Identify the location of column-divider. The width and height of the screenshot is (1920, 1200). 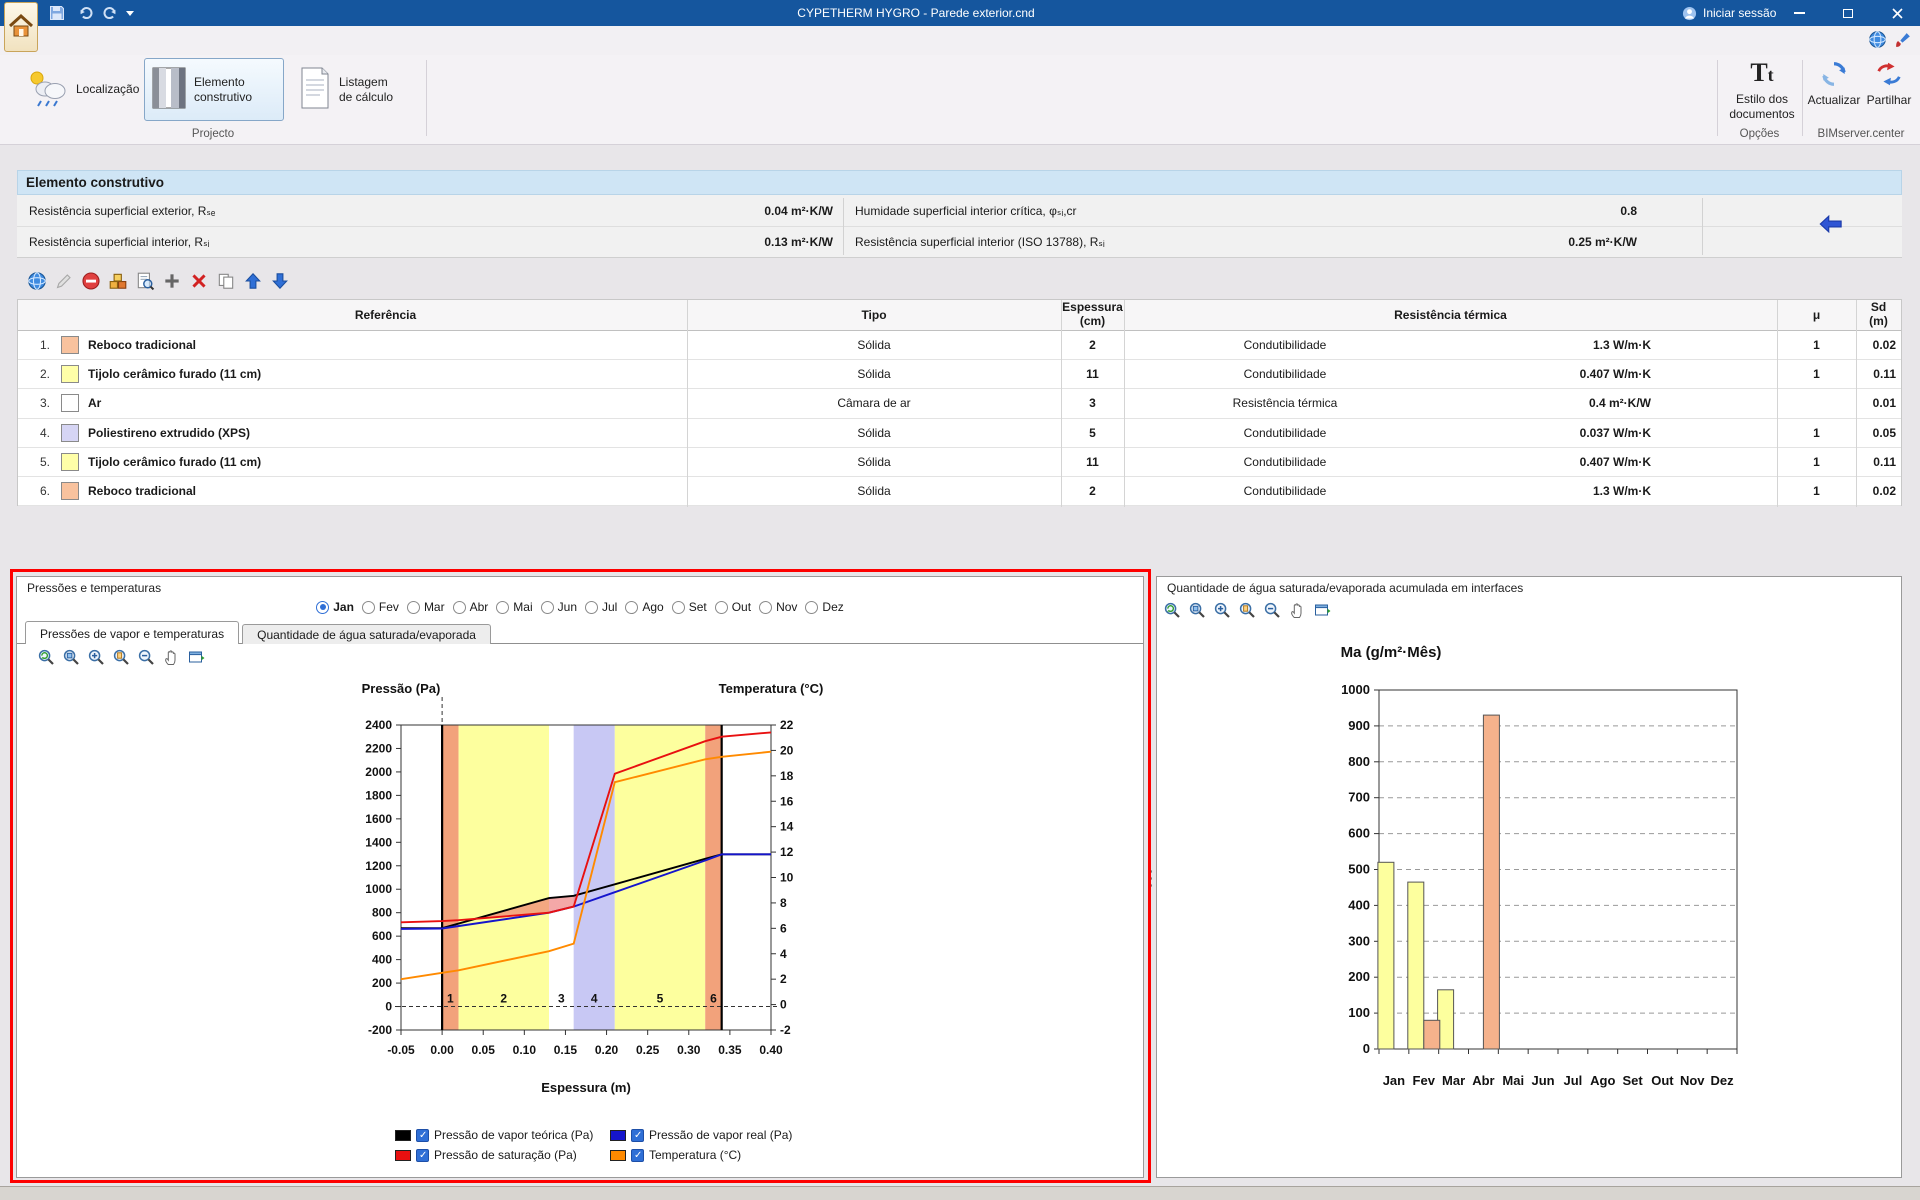
(1777, 403).